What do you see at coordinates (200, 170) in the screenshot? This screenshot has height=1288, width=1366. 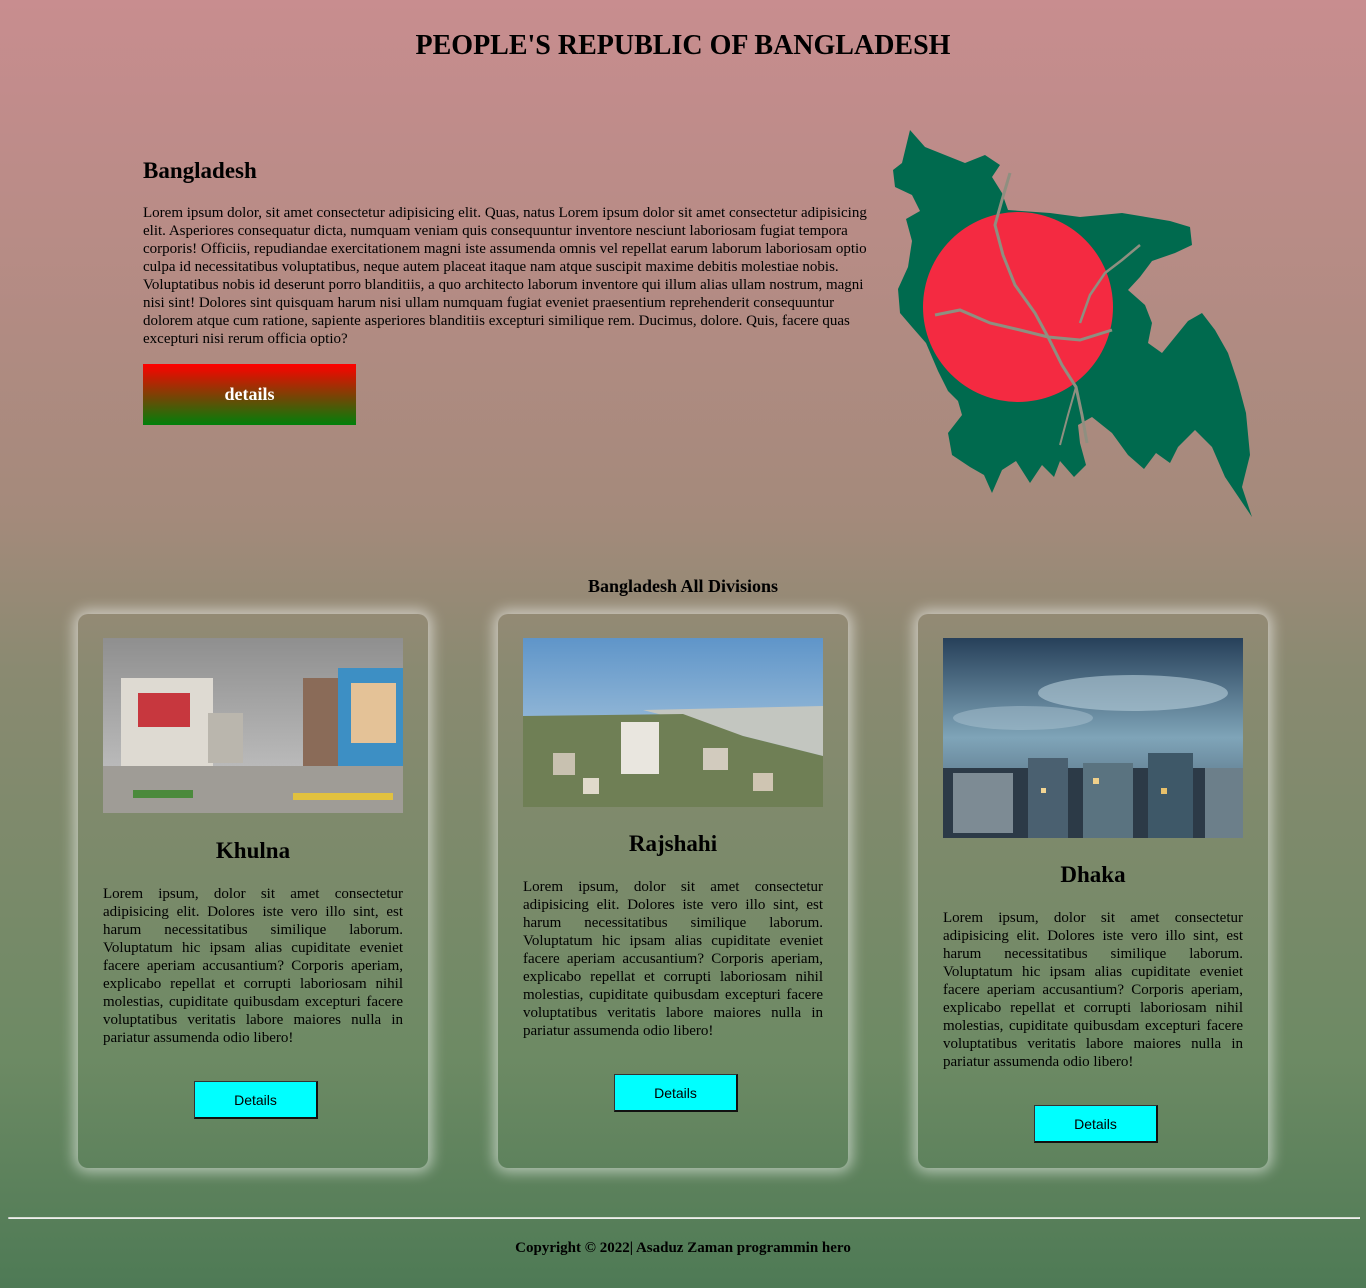 I see `hero-heading: Bangladesh` at bounding box center [200, 170].